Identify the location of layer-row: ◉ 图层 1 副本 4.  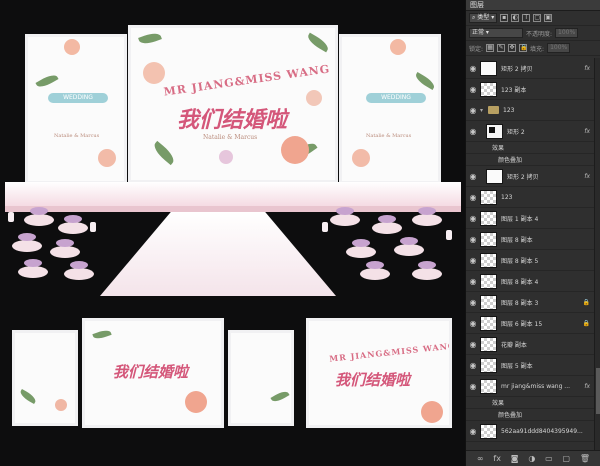
(530, 218).